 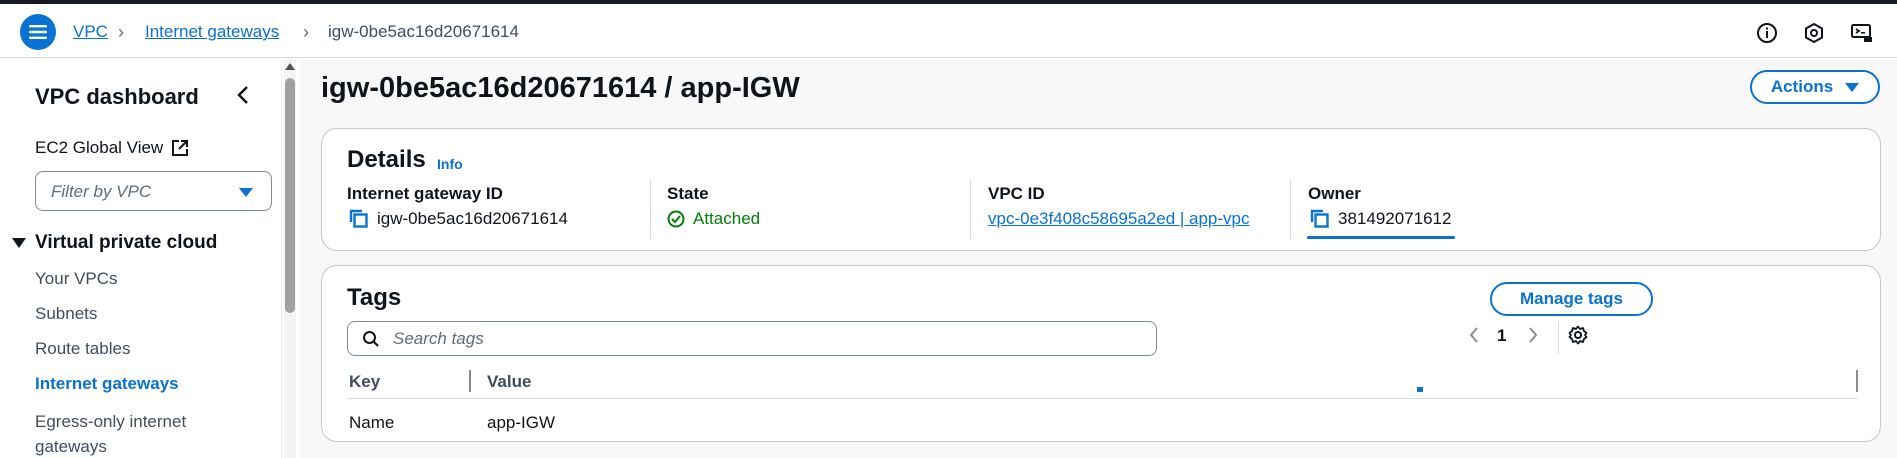 What do you see at coordinates (371, 339) in the screenshot?
I see `search-icon` at bounding box center [371, 339].